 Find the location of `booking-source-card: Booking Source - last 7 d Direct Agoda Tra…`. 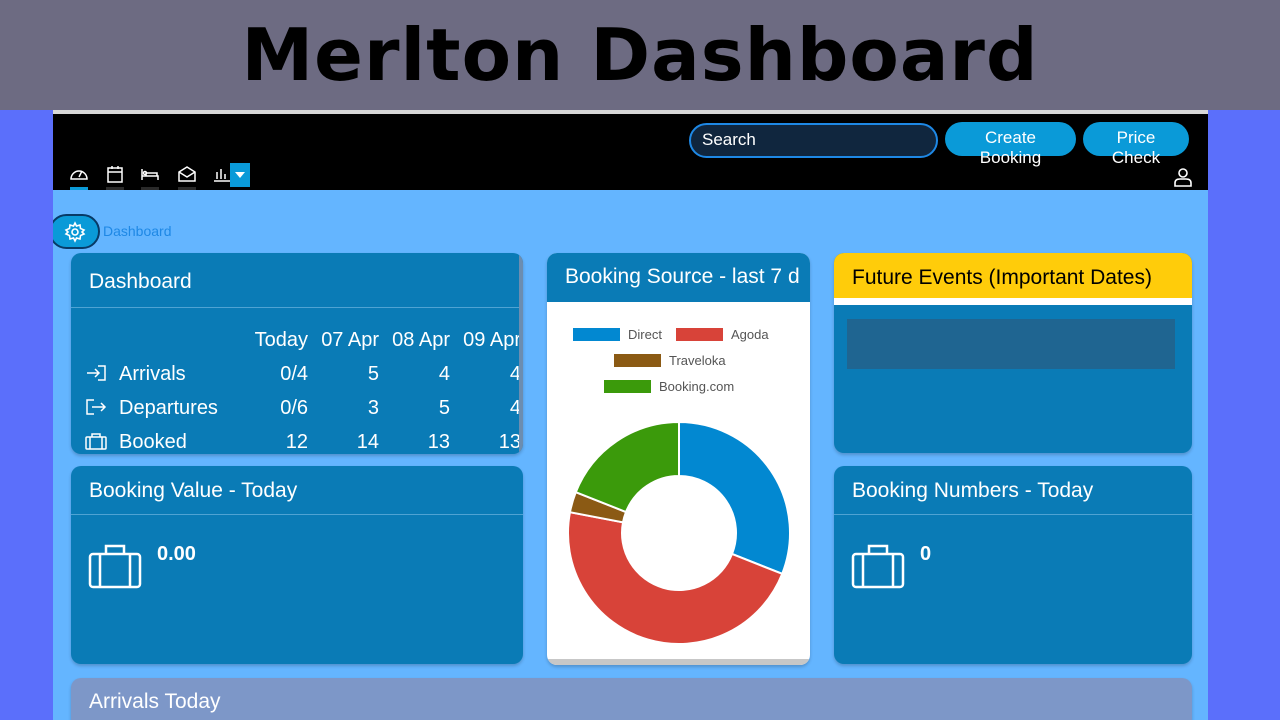

booking-source-card: Booking Source - last 7 d Direct Agoda Tra… is located at coordinates (678, 459).